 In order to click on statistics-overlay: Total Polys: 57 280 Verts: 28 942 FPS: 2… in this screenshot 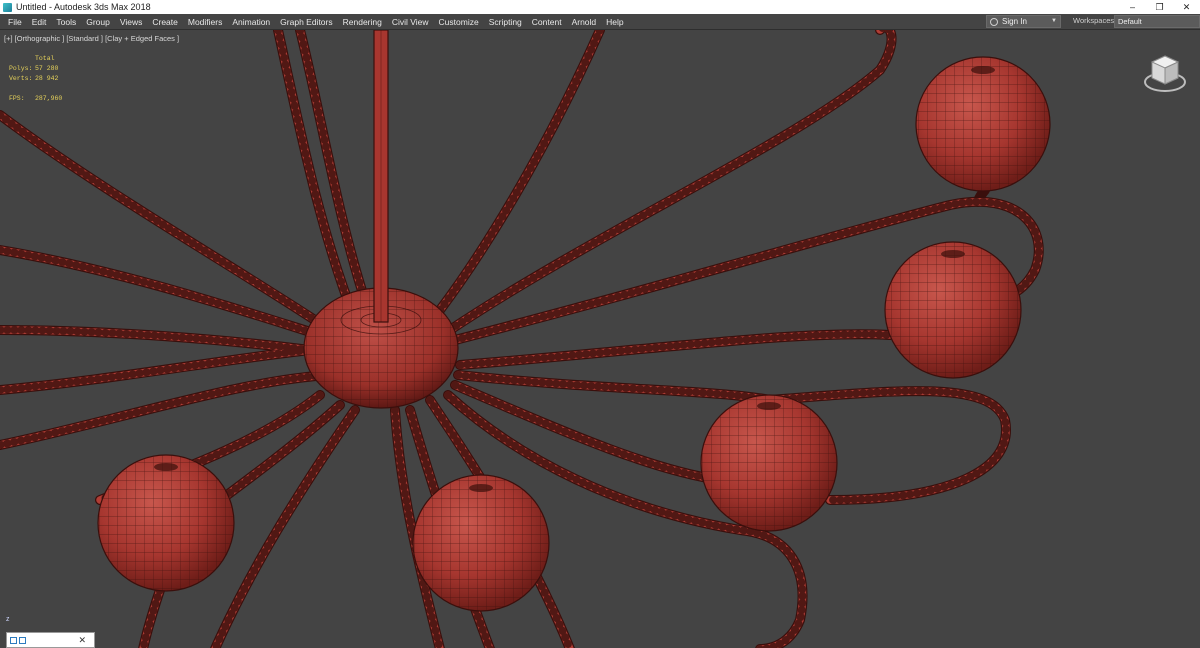, I will do `click(35, 79)`.